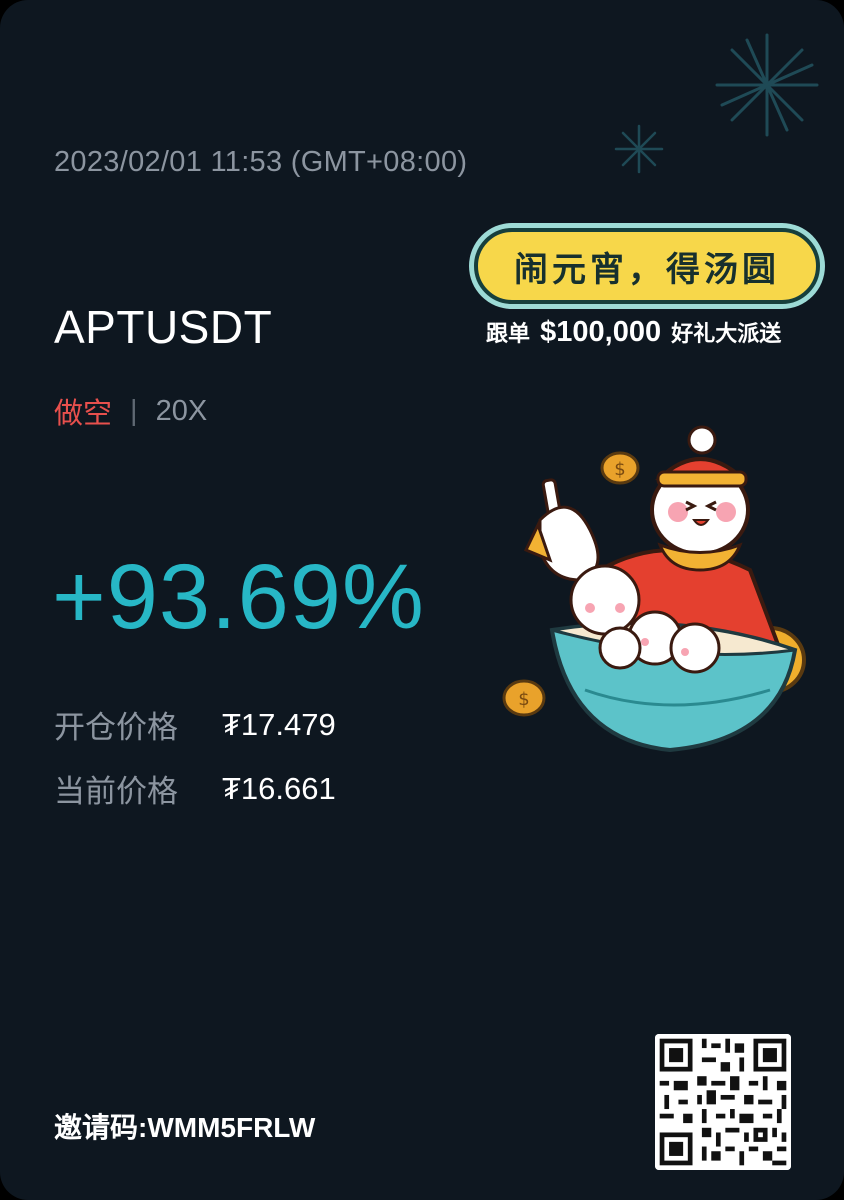  Describe the element at coordinates (163, 327) in the screenshot. I see `trading-pair: APTUSDT` at that location.